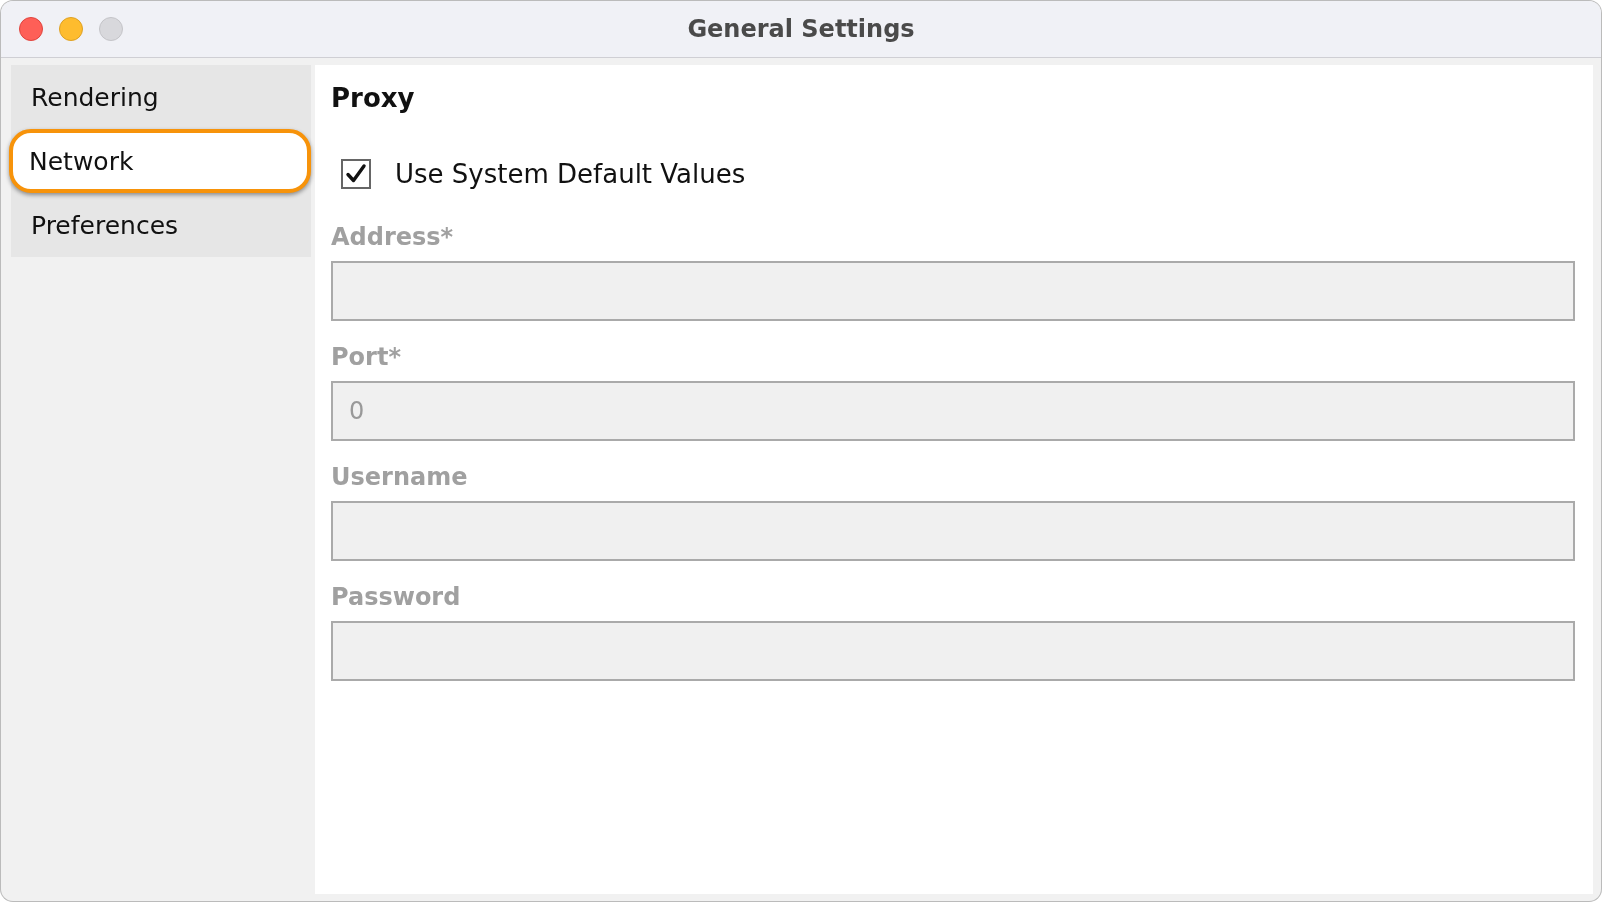 The image size is (1602, 902). I want to click on minimize-button, so click(71, 29).